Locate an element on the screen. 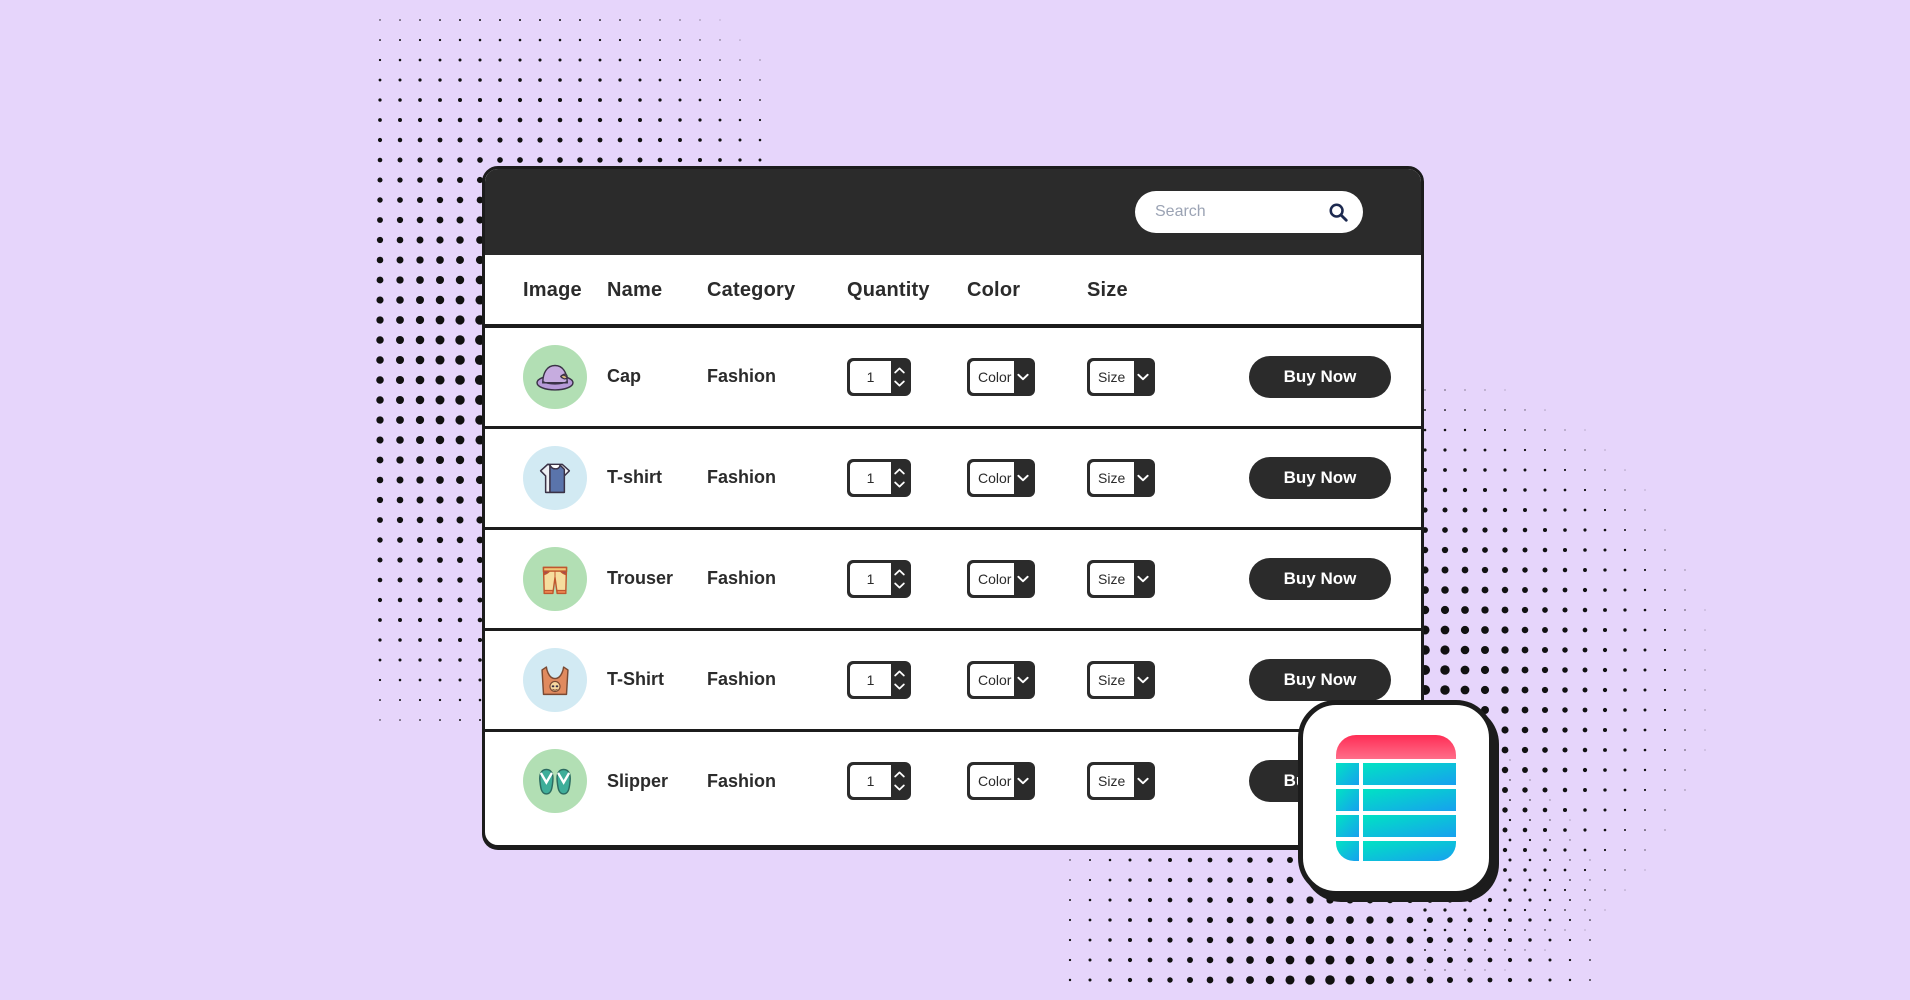 The image size is (1910, 1000). product-name: T-shirt is located at coordinates (635, 477).